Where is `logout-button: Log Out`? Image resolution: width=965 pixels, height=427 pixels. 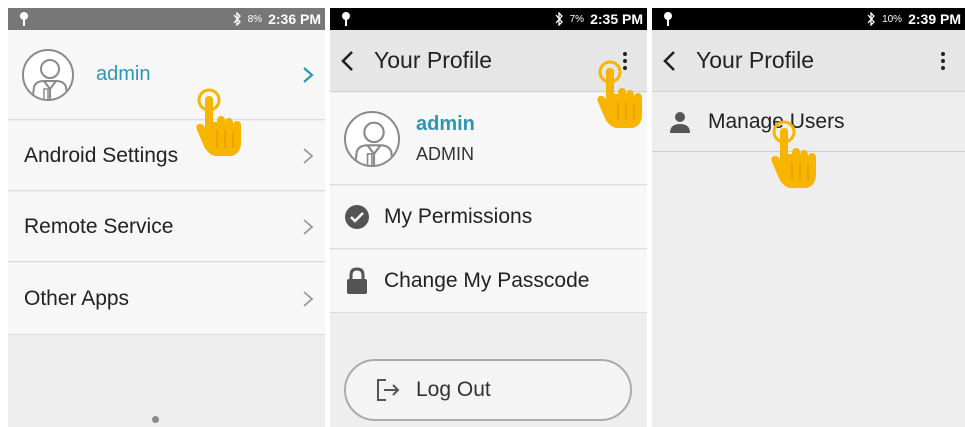
logout-button: Log Out is located at coordinates (488, 390).